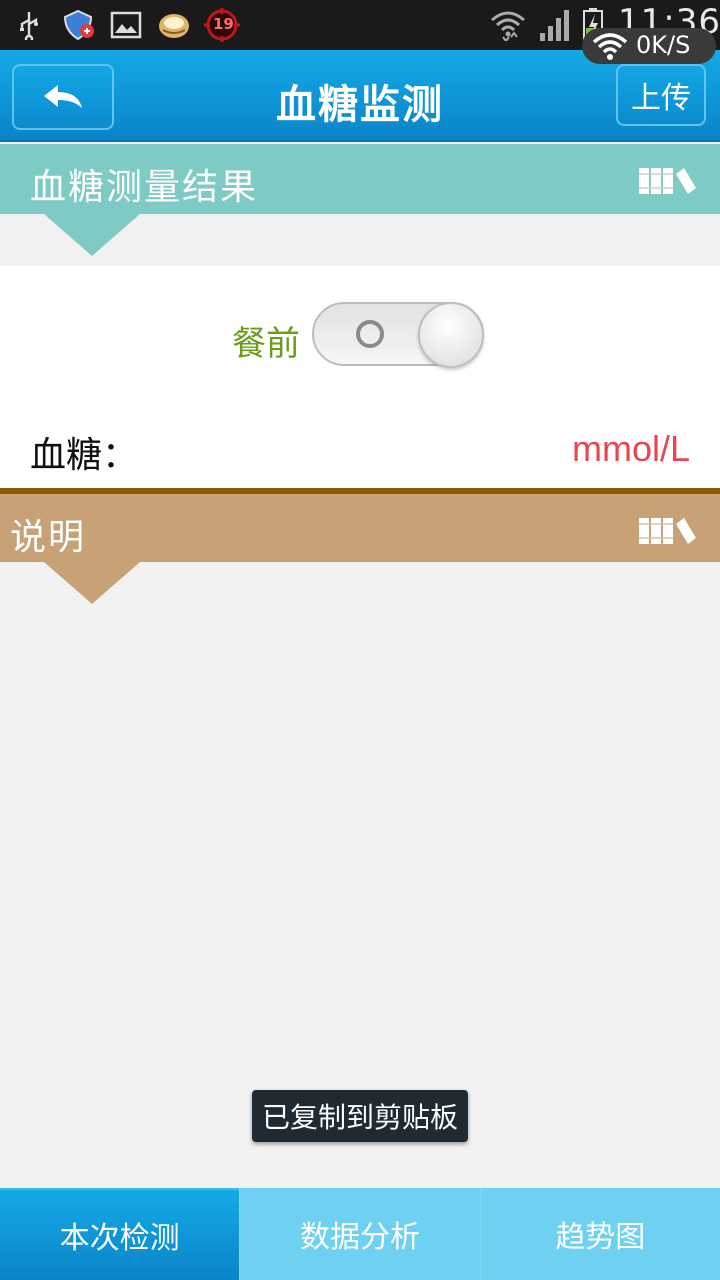  What do you see at coordinates (630, 448) in the screenshot?
I see `glucose-unit: mmol/L` at bounding box center [630, 448].